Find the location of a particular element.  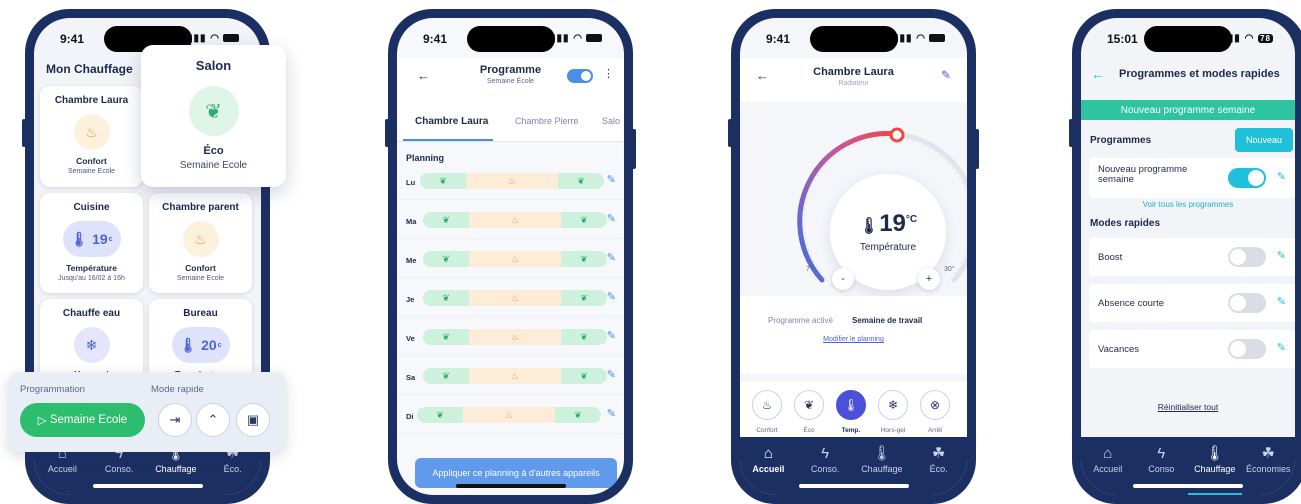

tab-chambre-laura: Chambre Laura is located at coordinates (451, 121).